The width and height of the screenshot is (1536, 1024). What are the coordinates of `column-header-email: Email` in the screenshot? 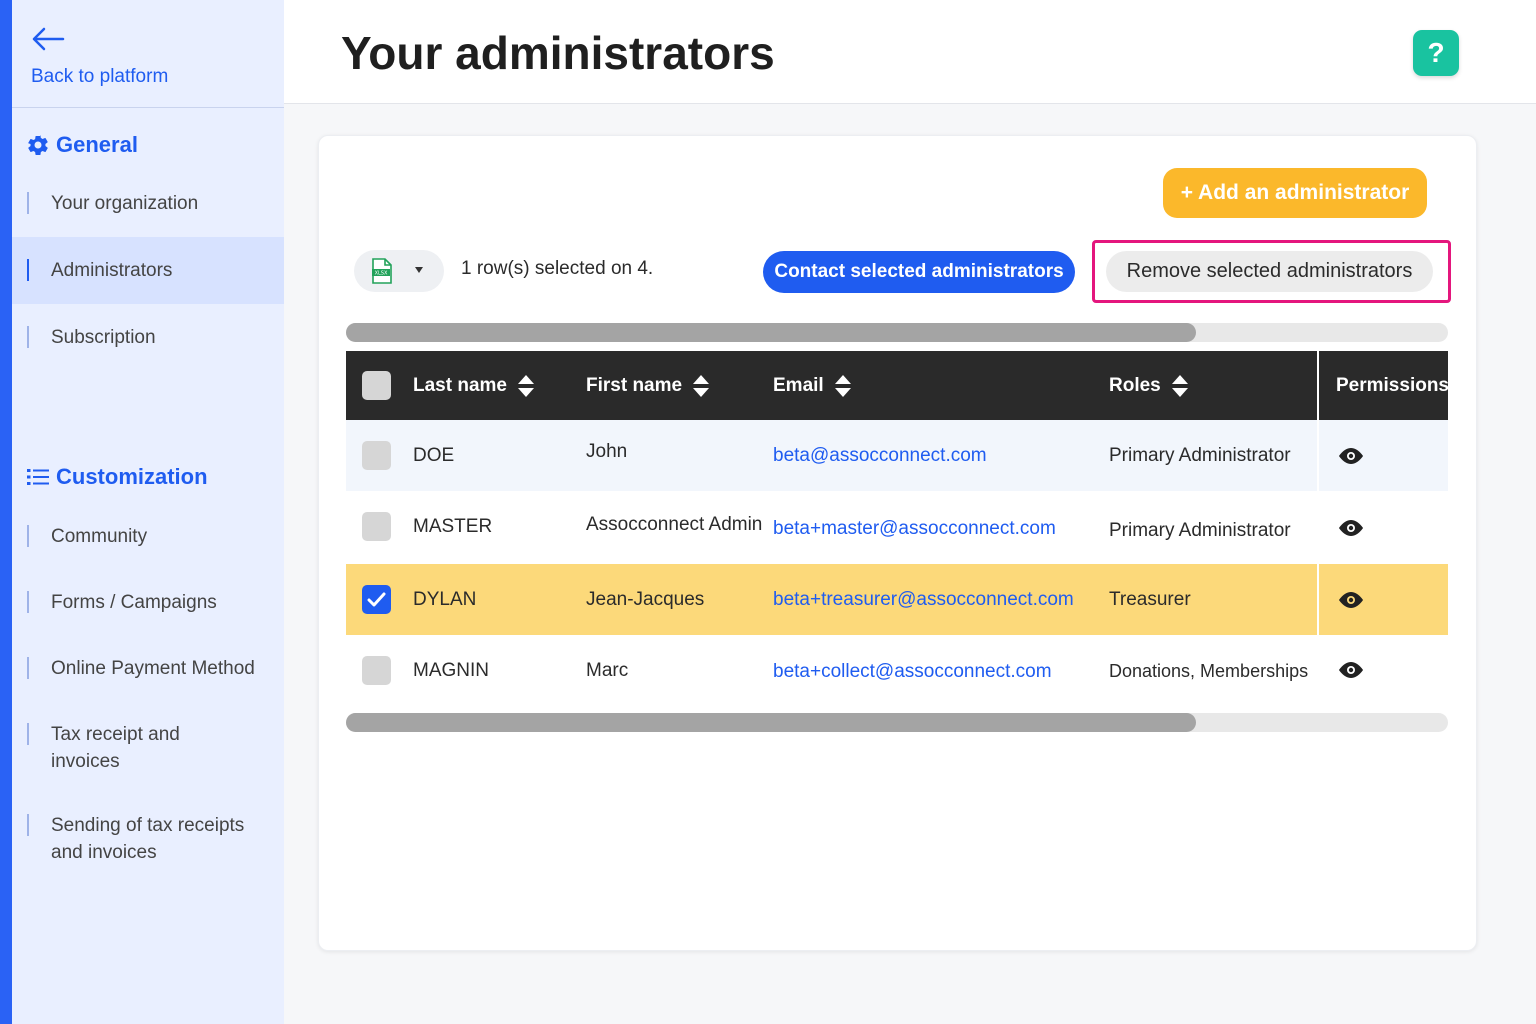 It's located at (812, 385).